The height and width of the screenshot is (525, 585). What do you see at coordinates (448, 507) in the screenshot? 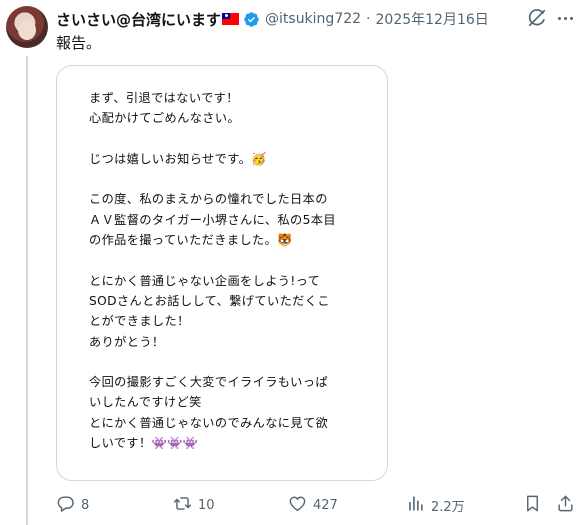
I see `views-count: 2.2万` at bounding box center [448, 507].